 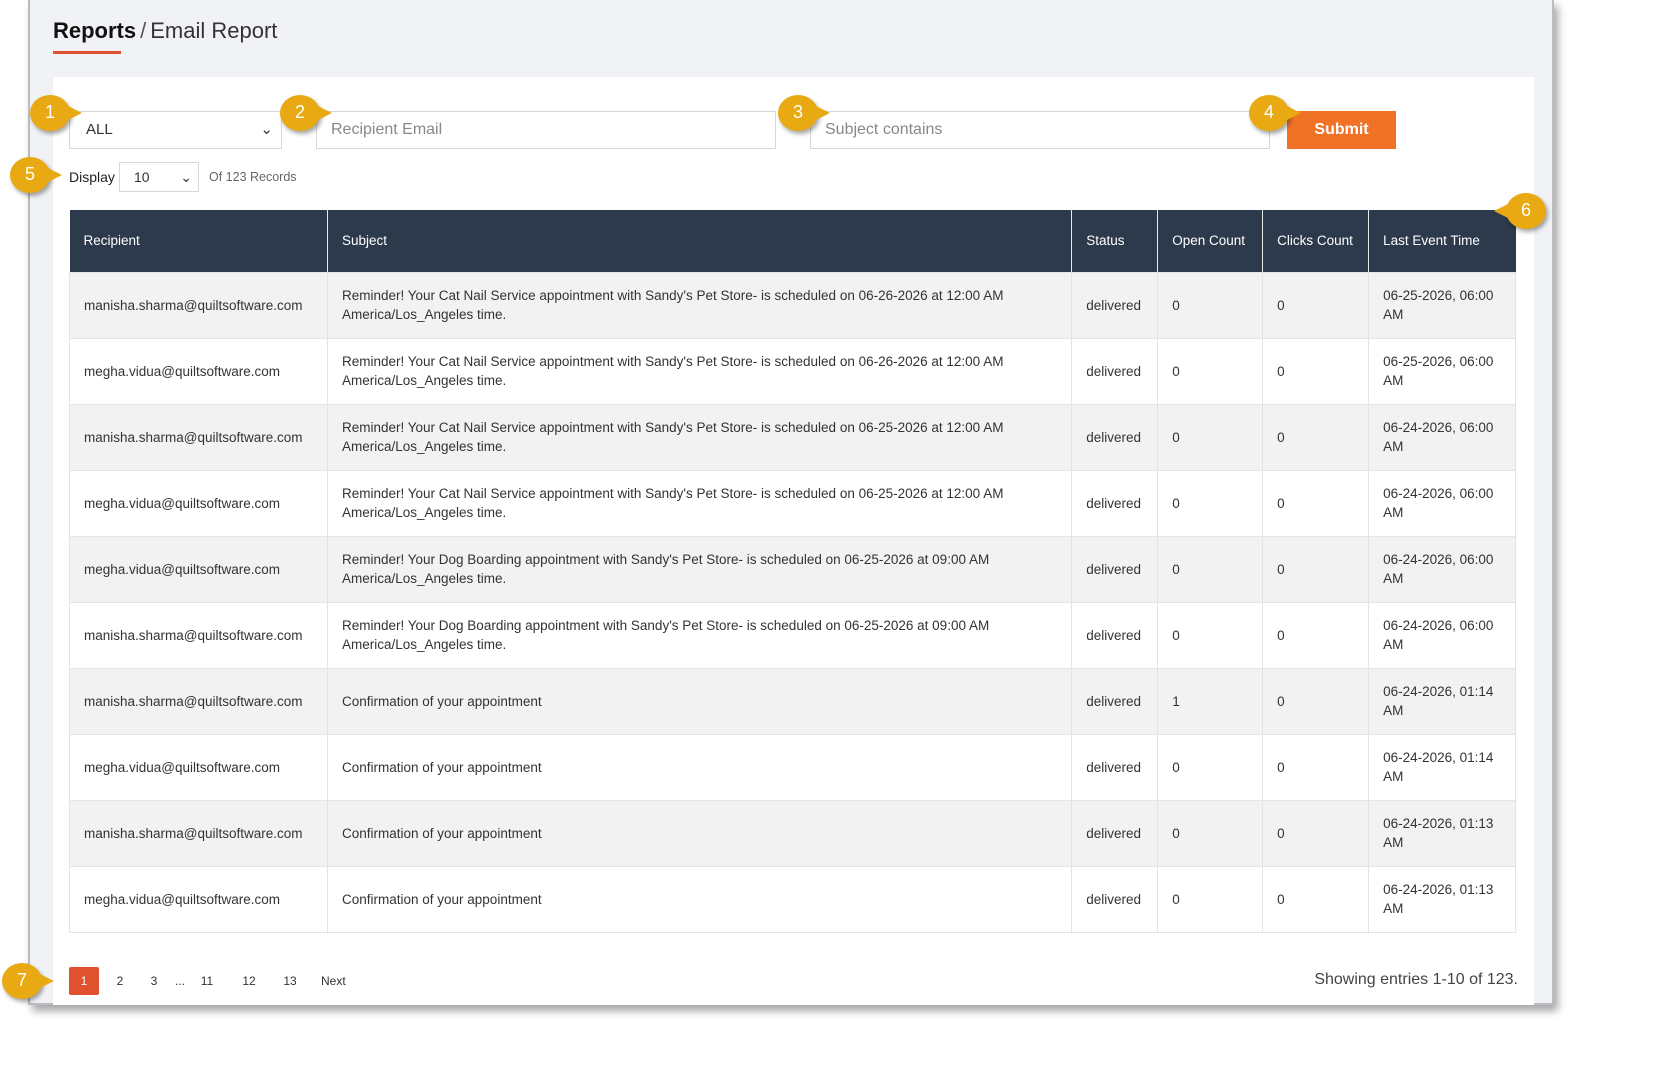 I want to click on callout-badge-4: 4, so click(x=1275, y=113).